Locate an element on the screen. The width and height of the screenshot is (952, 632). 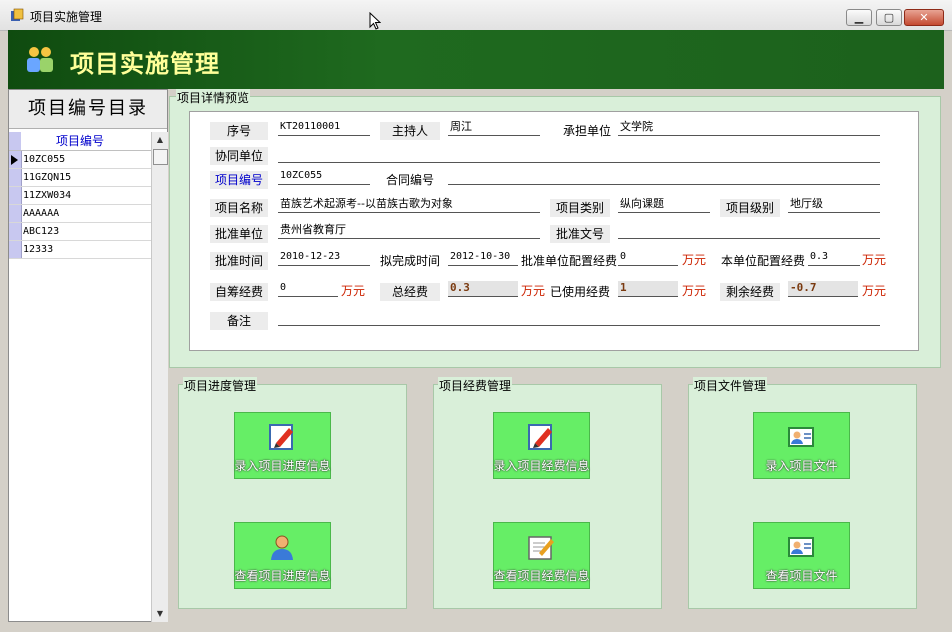
list-item: AAAAAA is located at coordinates (80, 214).